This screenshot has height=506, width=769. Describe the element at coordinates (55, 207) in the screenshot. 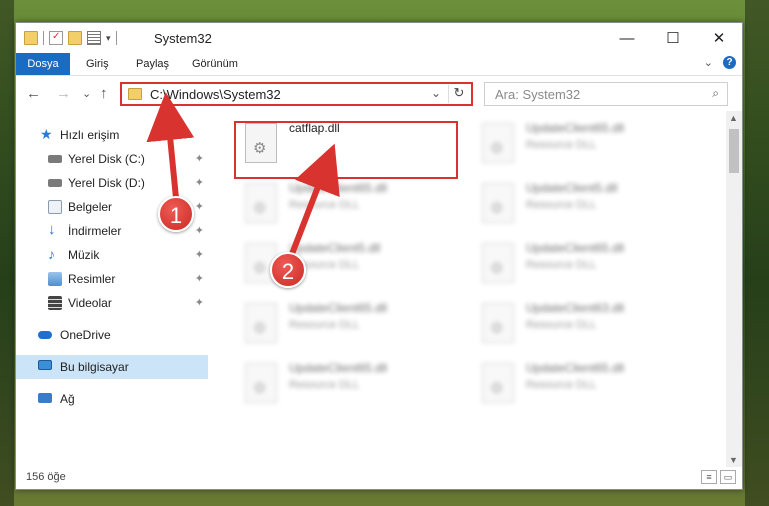

I see `documents-icon` at that location.